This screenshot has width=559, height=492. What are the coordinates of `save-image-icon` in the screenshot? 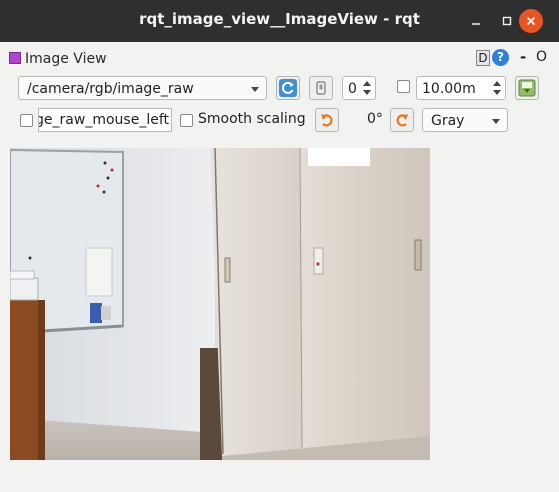 It's located at (527, 88).